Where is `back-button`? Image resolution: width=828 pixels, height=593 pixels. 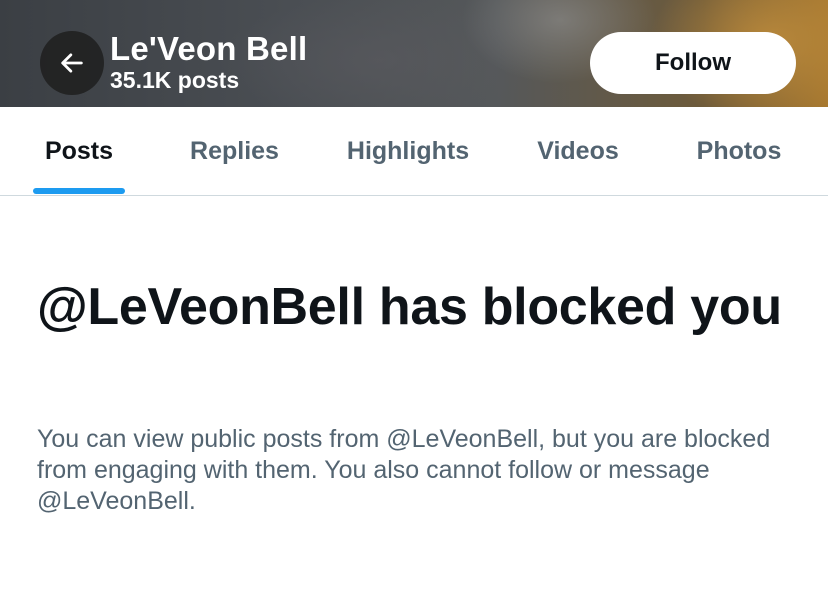 back-button is located at coordinates (72, 63).